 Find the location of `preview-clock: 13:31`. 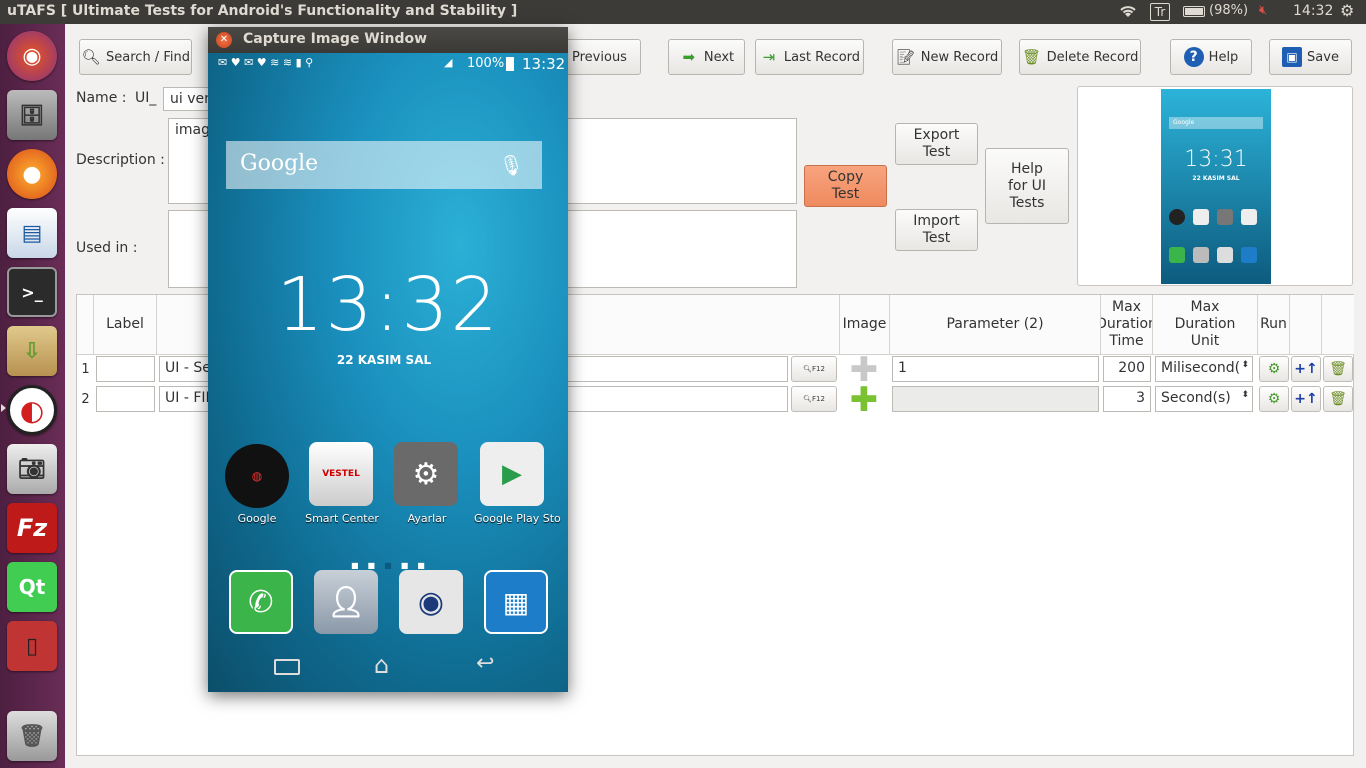

preview-clock: 13:31 is located at coordinates (1216, 159).